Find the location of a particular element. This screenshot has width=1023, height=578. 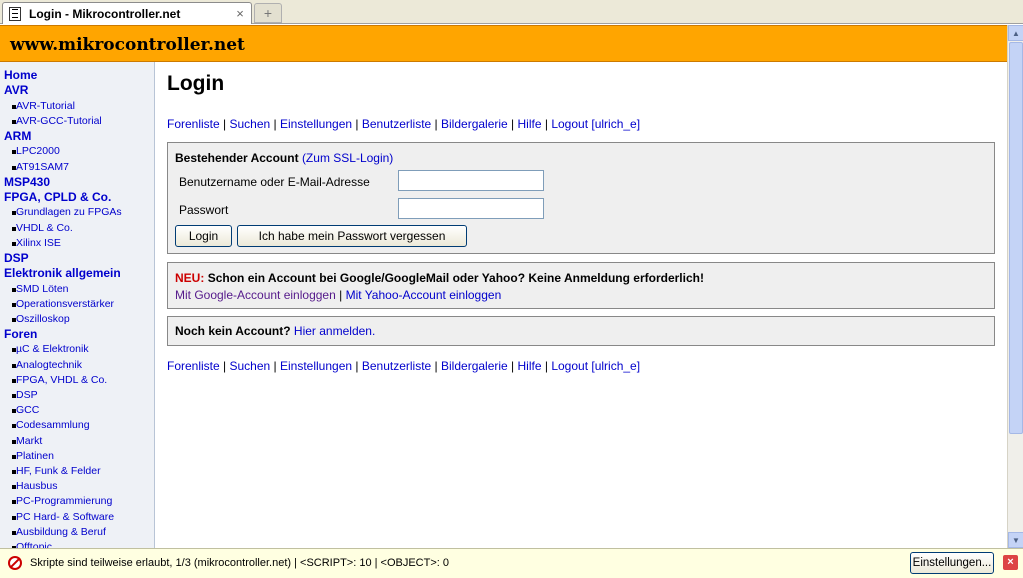

sidebar-item: AVR-Tutorial is located at coordinates (79, 106).